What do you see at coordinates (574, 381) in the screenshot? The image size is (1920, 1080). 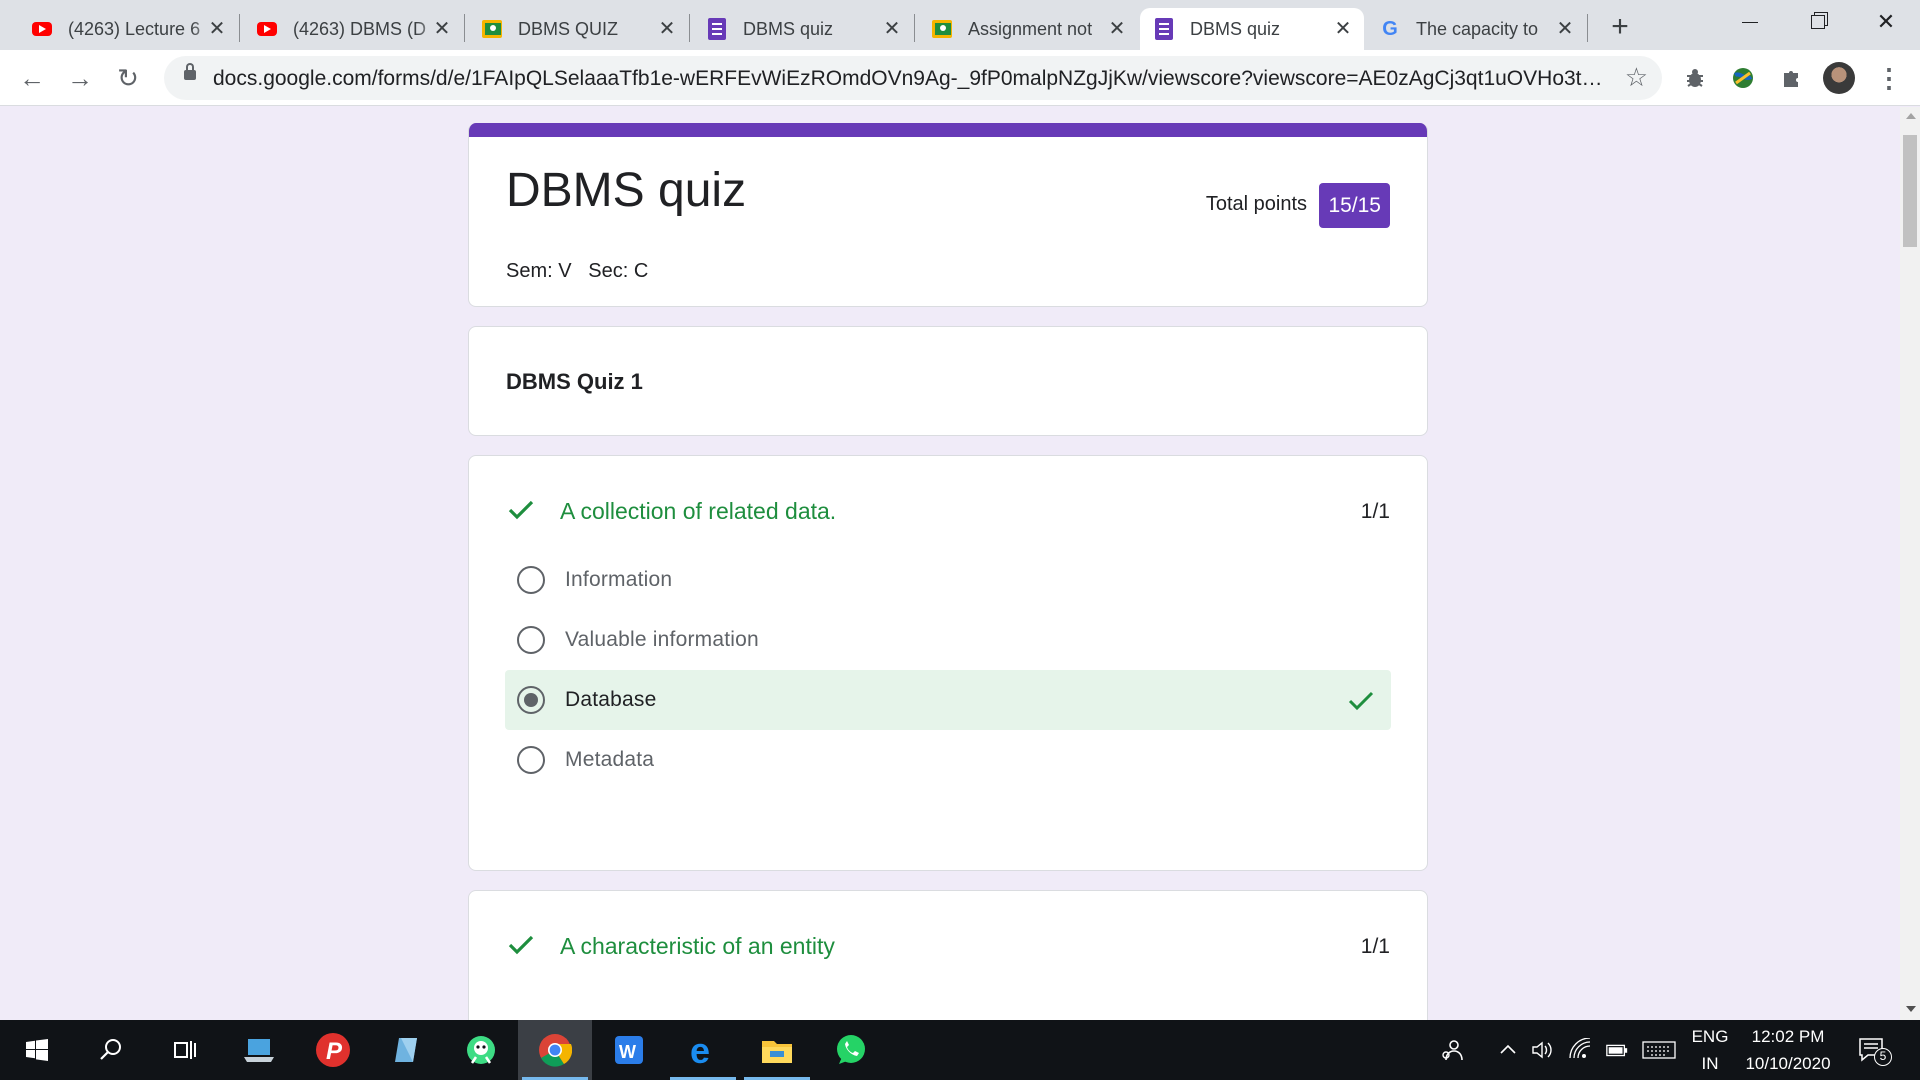 I see `section-title: DBMS Quiz 1` at bounding box center [574, 381].